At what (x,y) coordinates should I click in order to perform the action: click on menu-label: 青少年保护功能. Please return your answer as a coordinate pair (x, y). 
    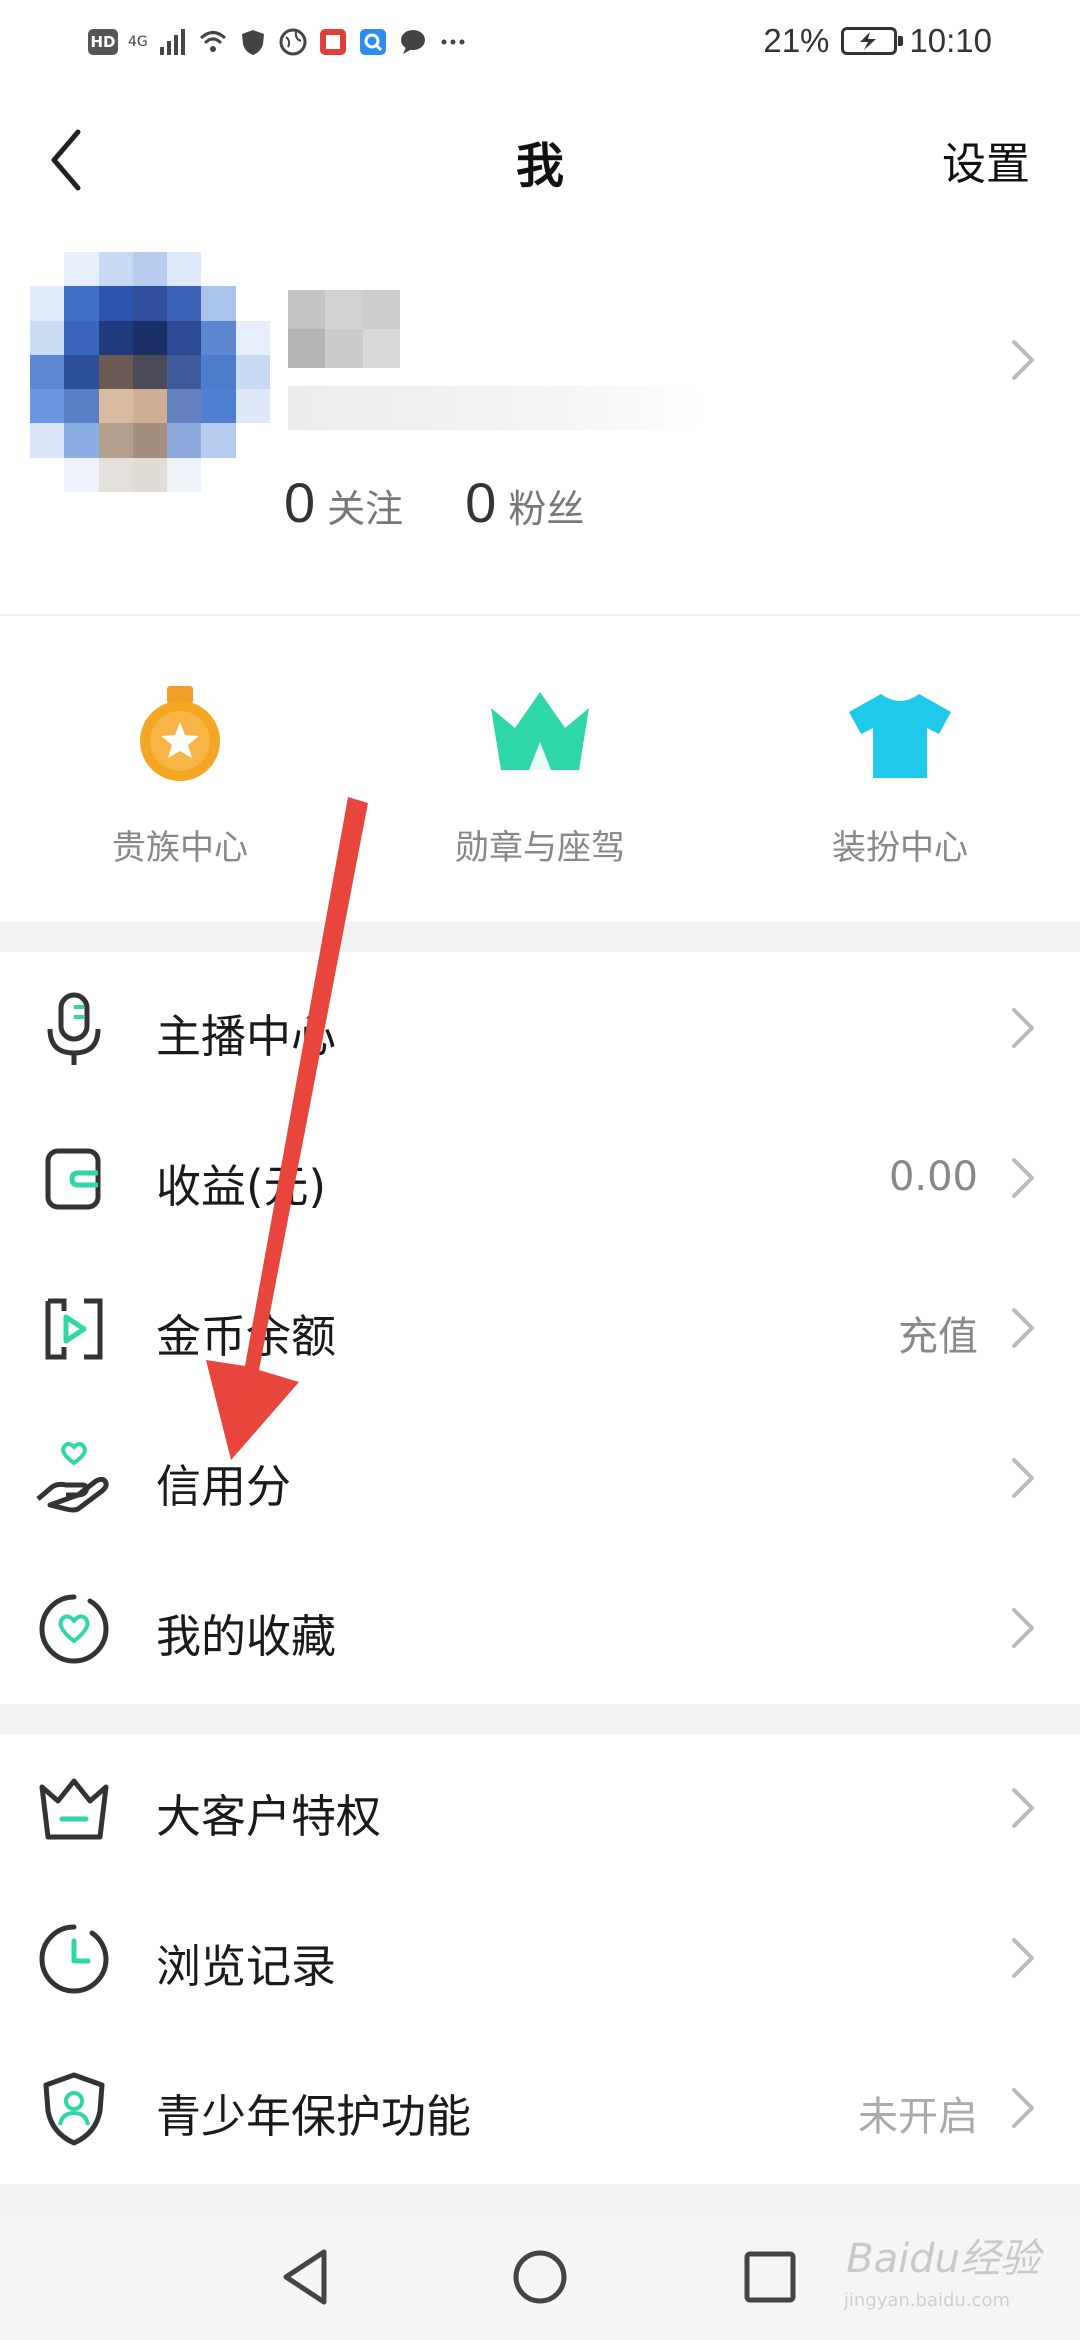
    Looking at the image, I should click on (314, 2116).